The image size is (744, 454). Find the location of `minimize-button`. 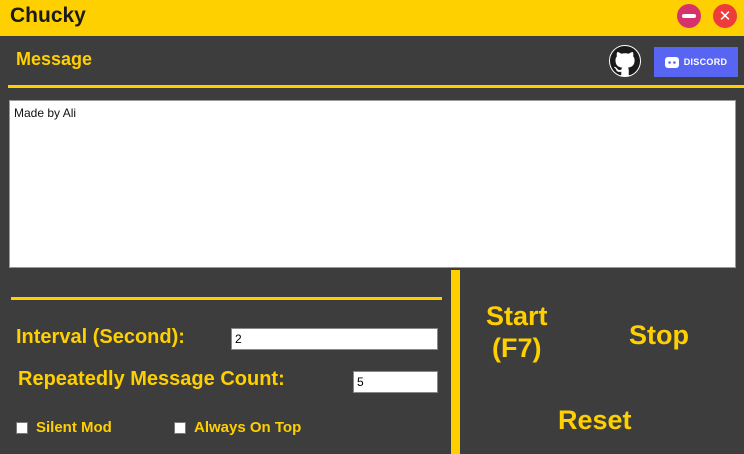

minimize-button is located at coordinates (689, 16).